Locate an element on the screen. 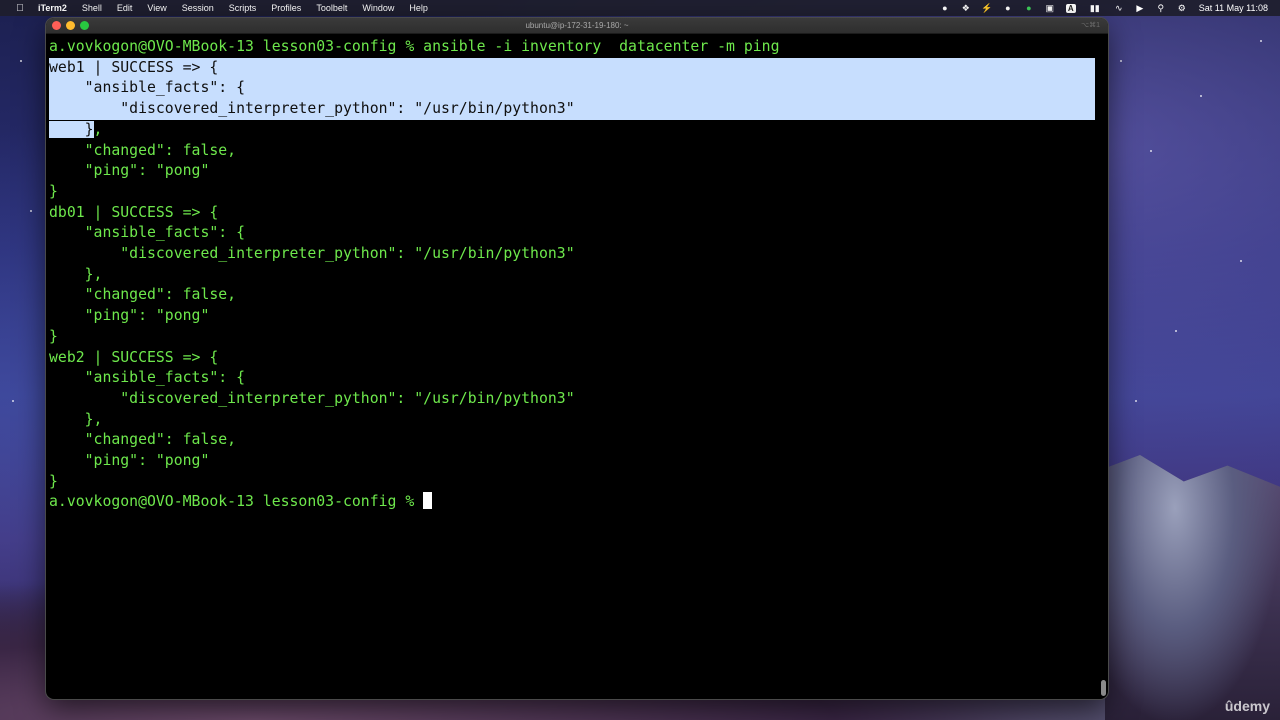 Image resolution: width=1280 pixels, height=720 pixels. menu-item-help: Help is located at coordinates (418, 8).